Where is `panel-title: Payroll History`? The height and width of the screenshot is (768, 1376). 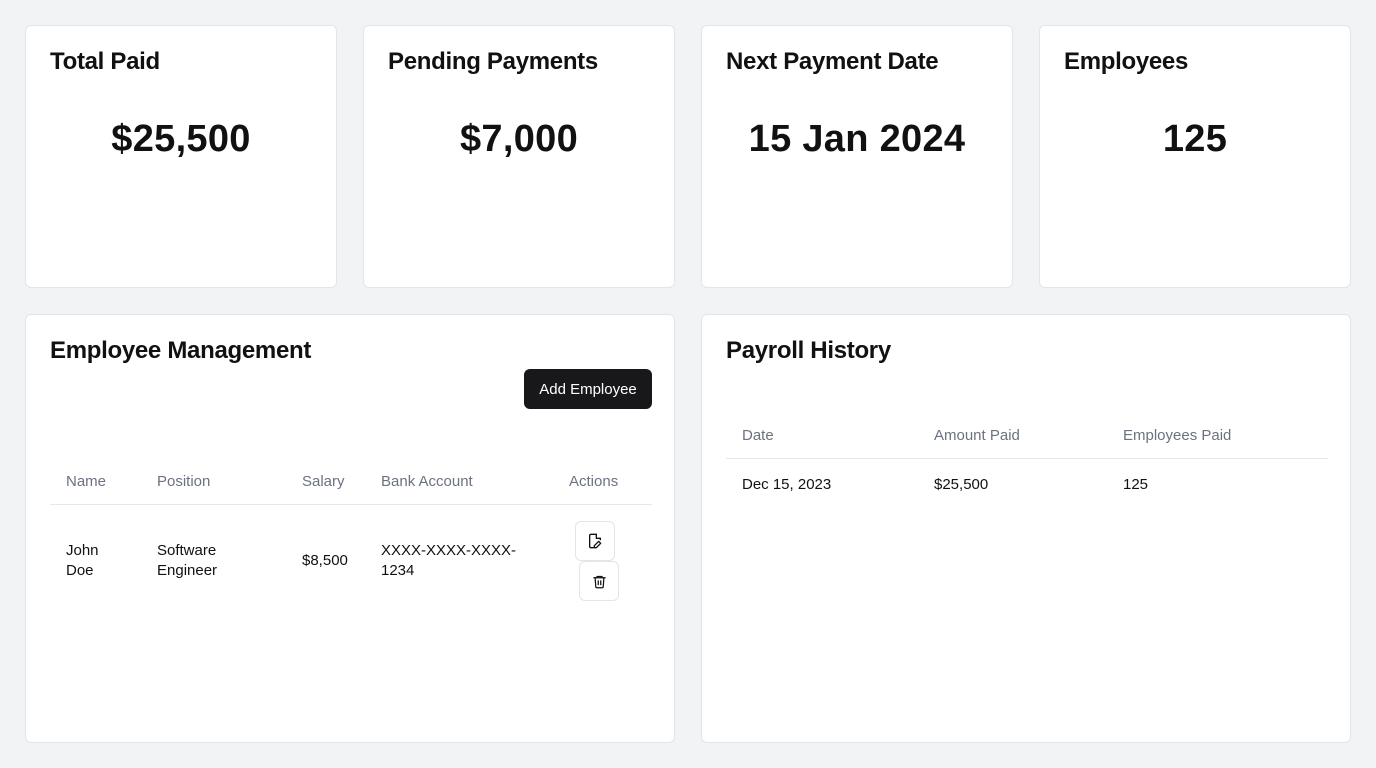
panel-title: Payroll History is located at coordinates (808, 350).